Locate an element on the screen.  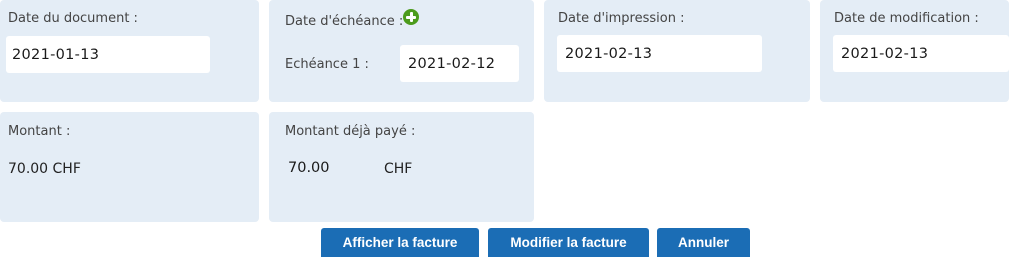
due-date-item-label: Echéance 1 : is located at coordinates (327, 64).